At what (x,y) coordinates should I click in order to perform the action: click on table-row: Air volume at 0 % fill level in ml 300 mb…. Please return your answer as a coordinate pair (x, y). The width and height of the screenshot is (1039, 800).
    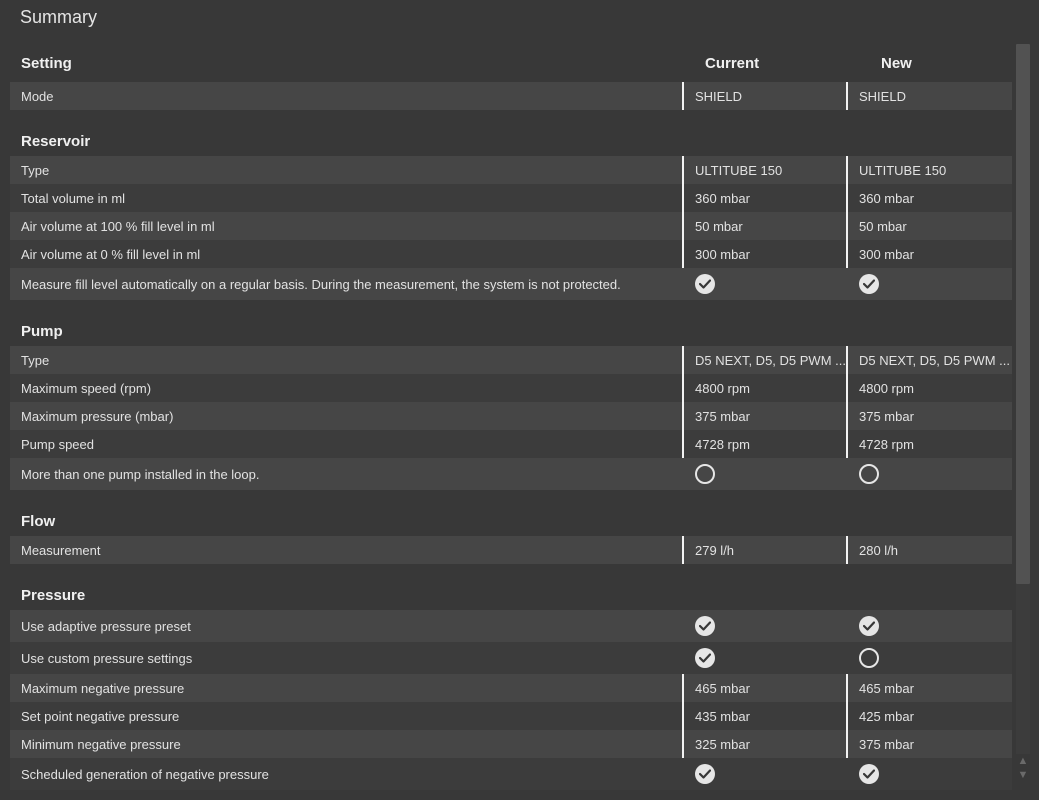
    Looking at the image, I should click on (511, 254).